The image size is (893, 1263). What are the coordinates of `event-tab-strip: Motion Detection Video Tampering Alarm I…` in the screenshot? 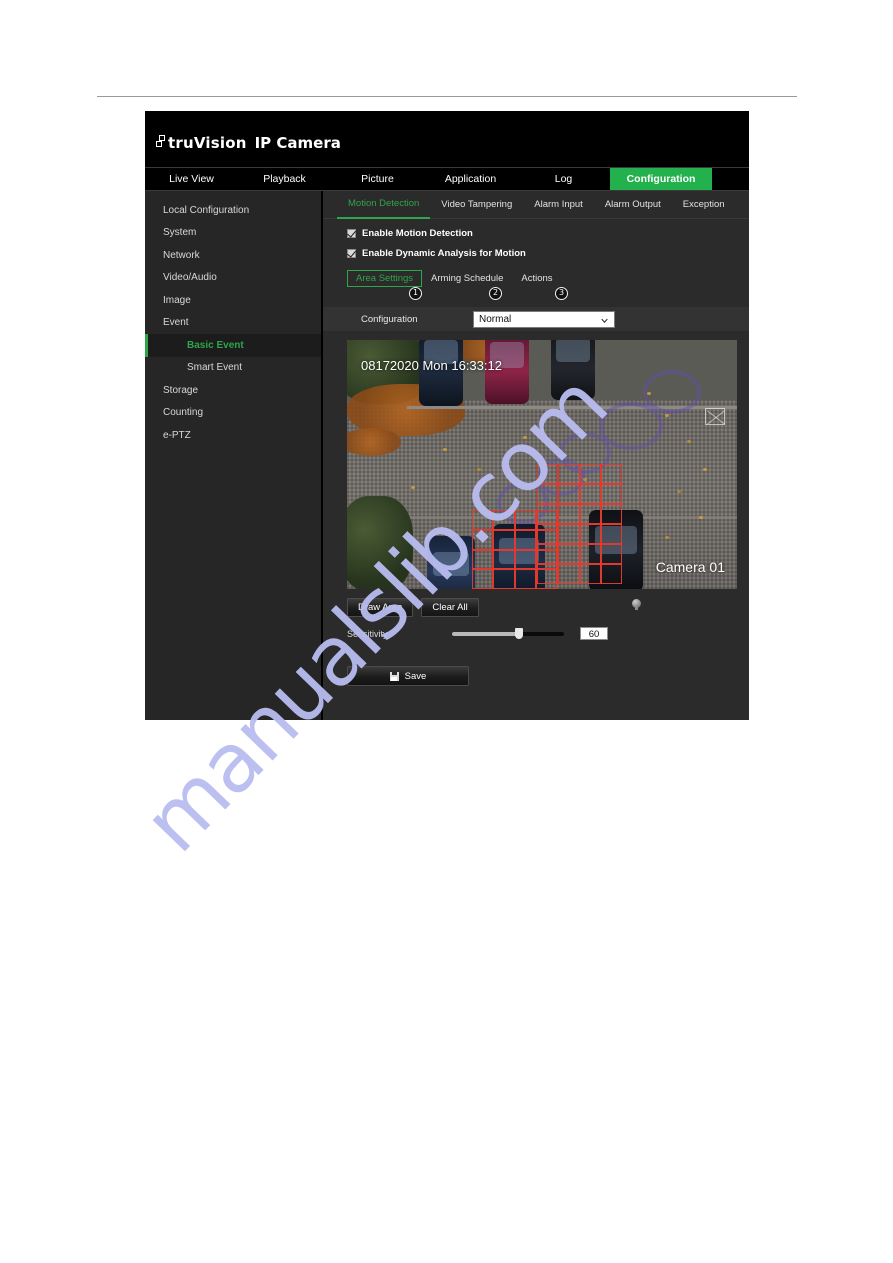 It's located at (536, 205).